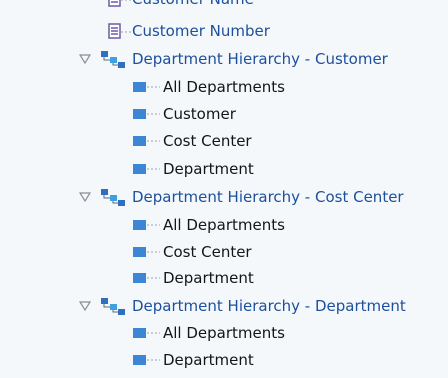 Image resolution: width=448 pixels, height=378 pixels. I want to click on tree-item-label: Customer, so click(199, 114).